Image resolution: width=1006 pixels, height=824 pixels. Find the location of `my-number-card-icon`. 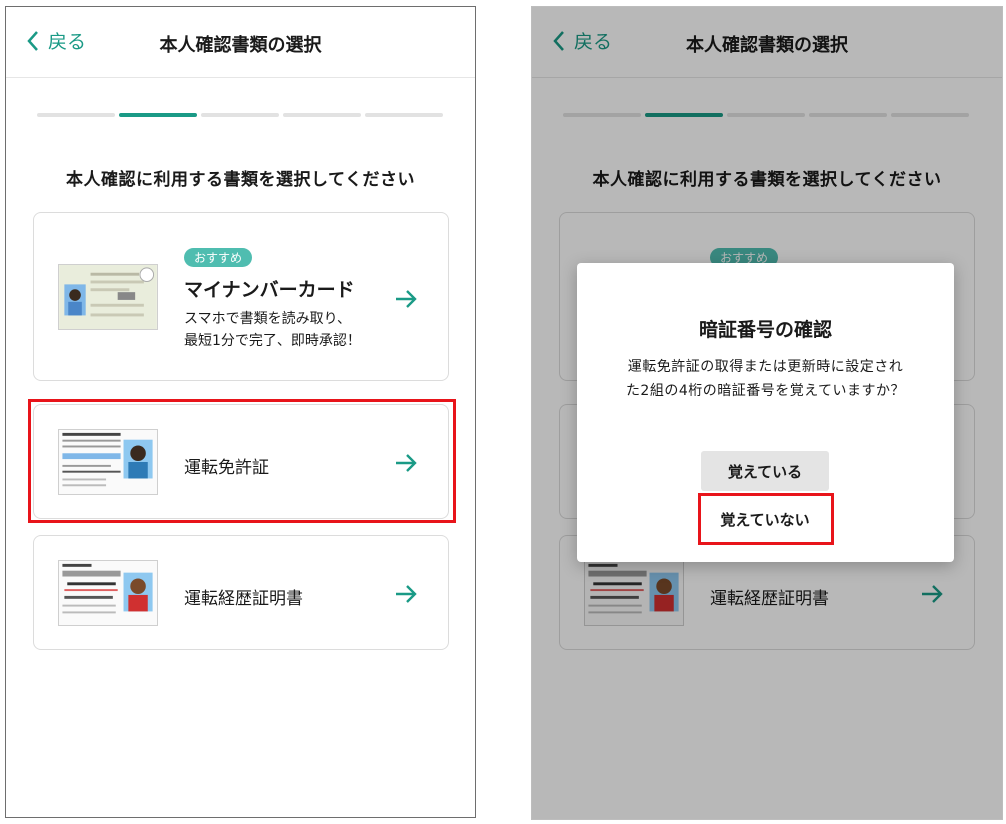

my-number-card-icon is located at coordinates (108, 297).